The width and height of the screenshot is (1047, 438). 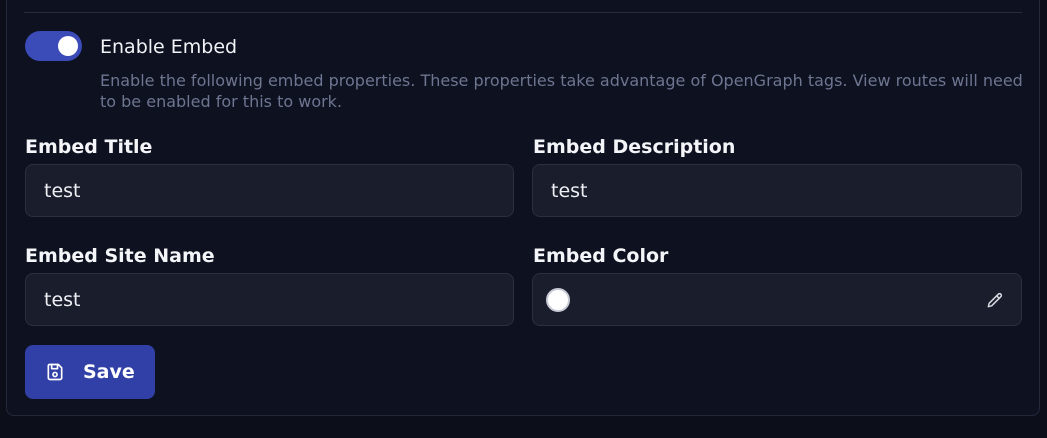 I want to click on embed-description-label: Embed Description, so click(x=634, y=147).